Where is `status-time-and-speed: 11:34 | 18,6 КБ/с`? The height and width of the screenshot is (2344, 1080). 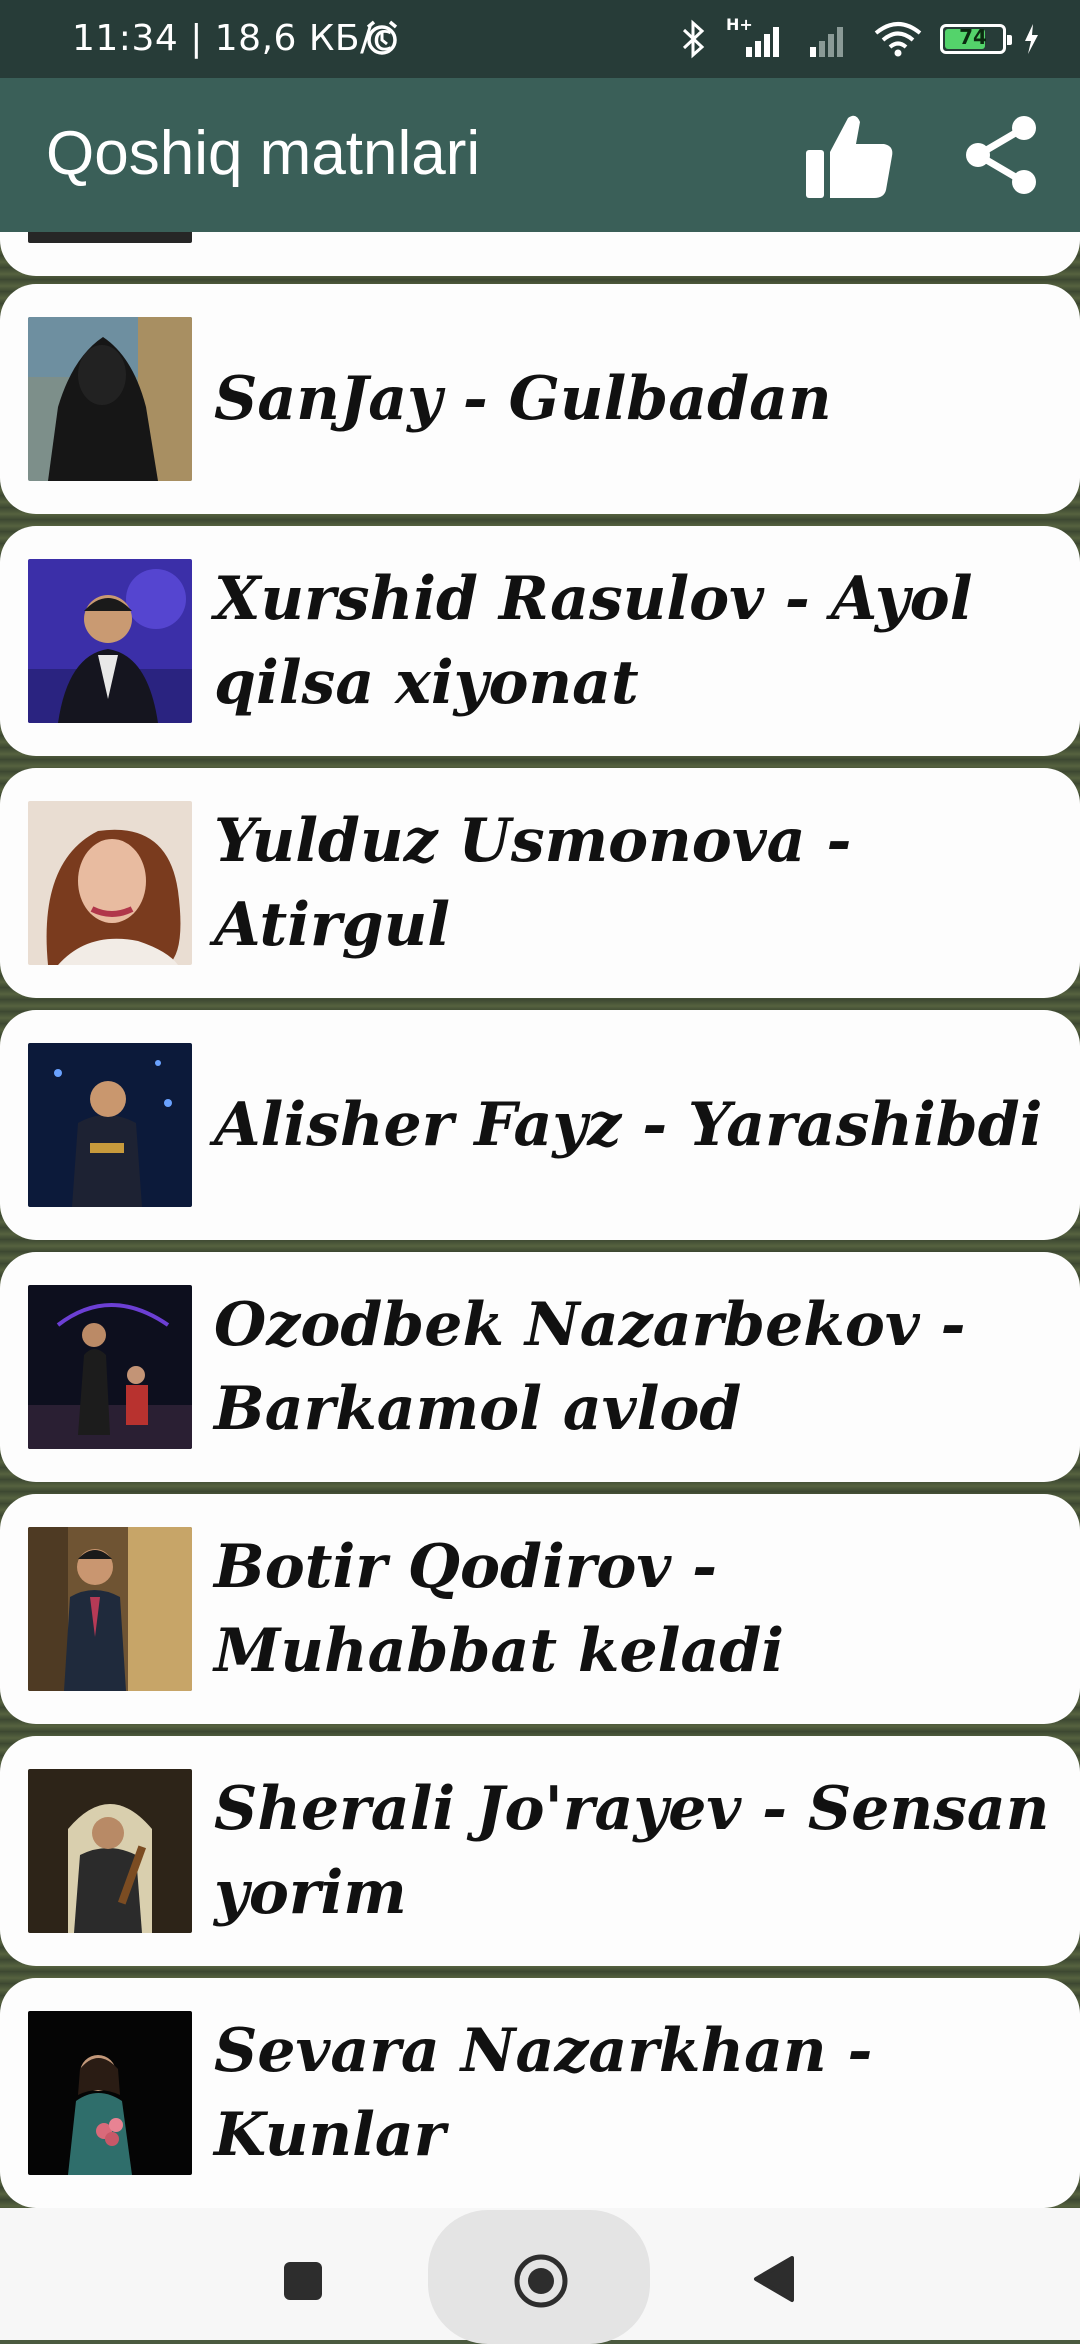 status-time-and-speed: 11:34 | 18,6 КБ/с is located at coordinates (233, 38).